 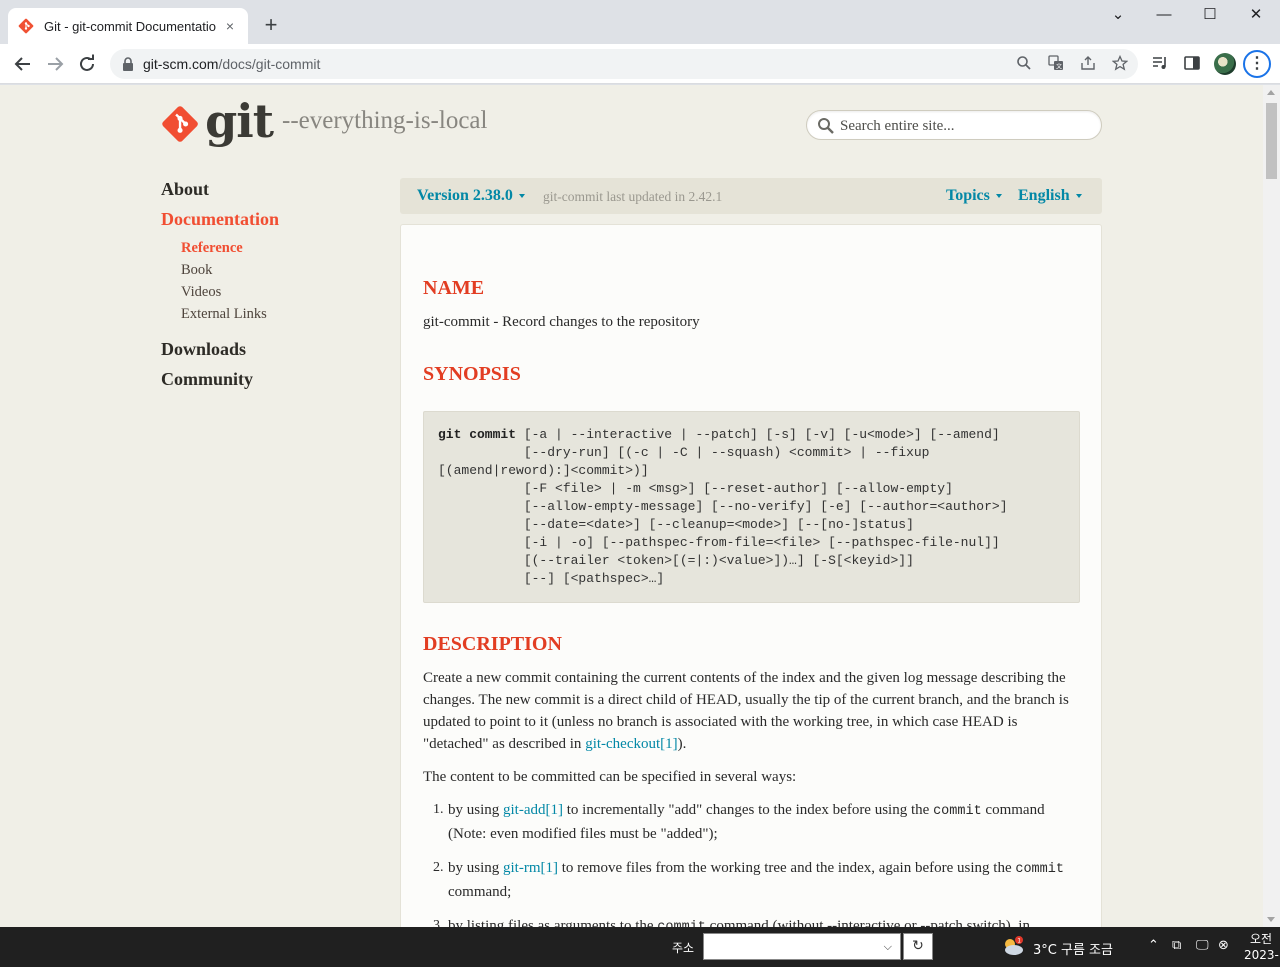 What do you see at coordinates (1120, 63) in the screenshot?
I see `bookmark-star-icon` at bounding box center [1120, 63].